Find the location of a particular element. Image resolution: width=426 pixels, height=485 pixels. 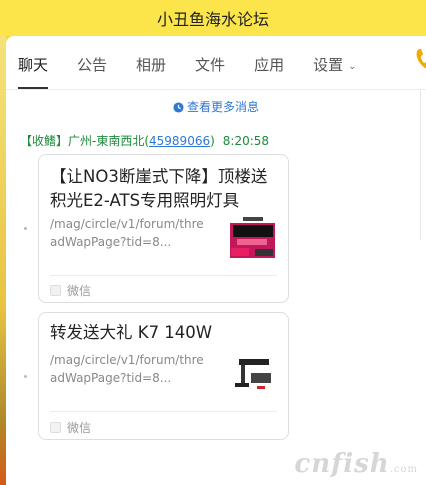

message-time: 8:20:58 is located at coordinates (246, 141).